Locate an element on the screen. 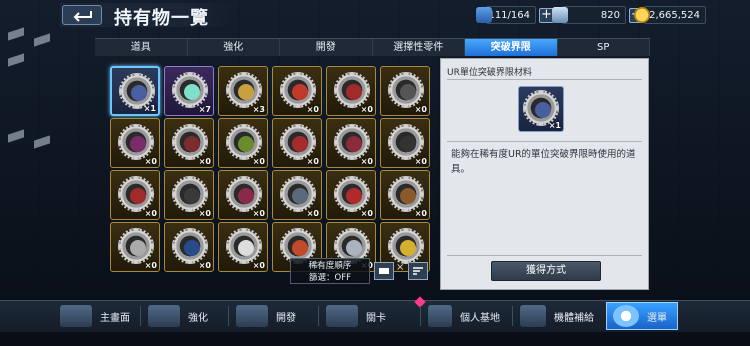 The image size is (750, 346). detail-title: UR單位突破界限材料 is located at coordinates (489, 73).